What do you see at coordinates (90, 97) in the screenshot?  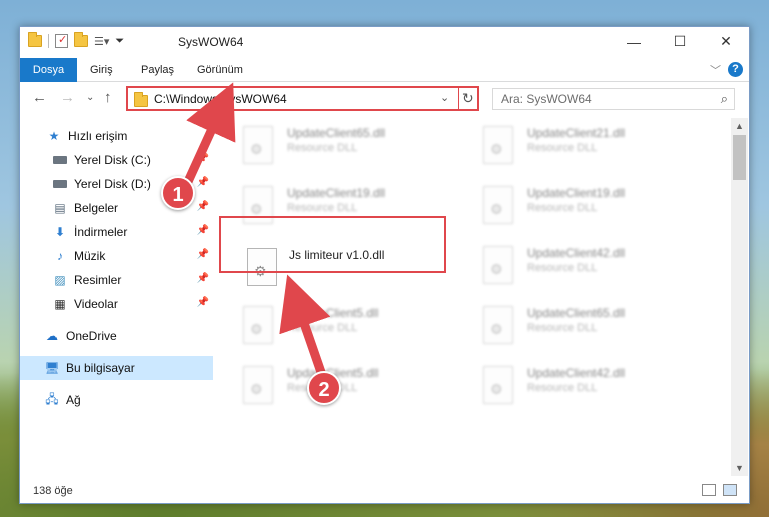 I see `recent-locations-icon: ⌄` at bounding box center [90, 97].